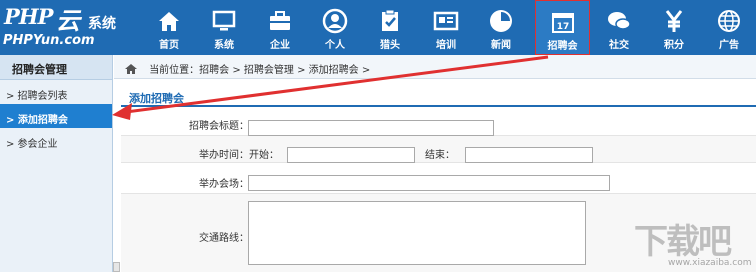 This screenshot has width=756, height=272. Describe the element at coordinates (674, 21) in the screenshot. I see `yuan-icon` at that location.